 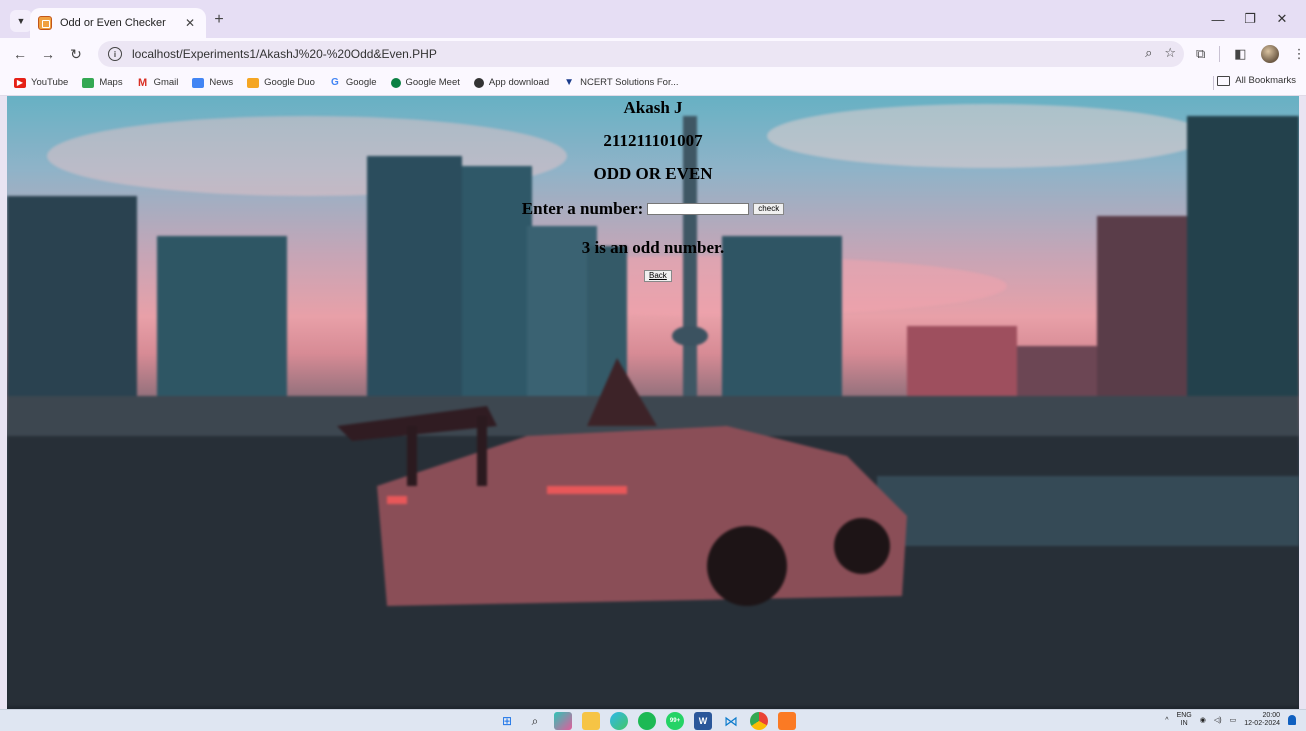 What do you see at coordinates (1148, 53) in the screenshot?
I see `zoom-icon: ⌕` at bounding box center [1148, 53].